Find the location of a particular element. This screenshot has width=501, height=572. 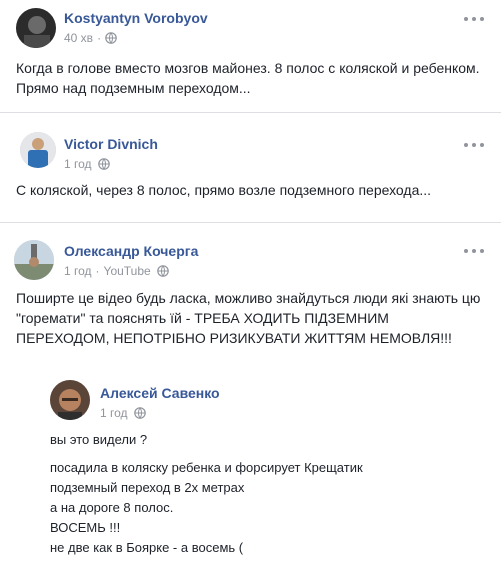

avatar-oleksandr is located at coordinates (34, 260).